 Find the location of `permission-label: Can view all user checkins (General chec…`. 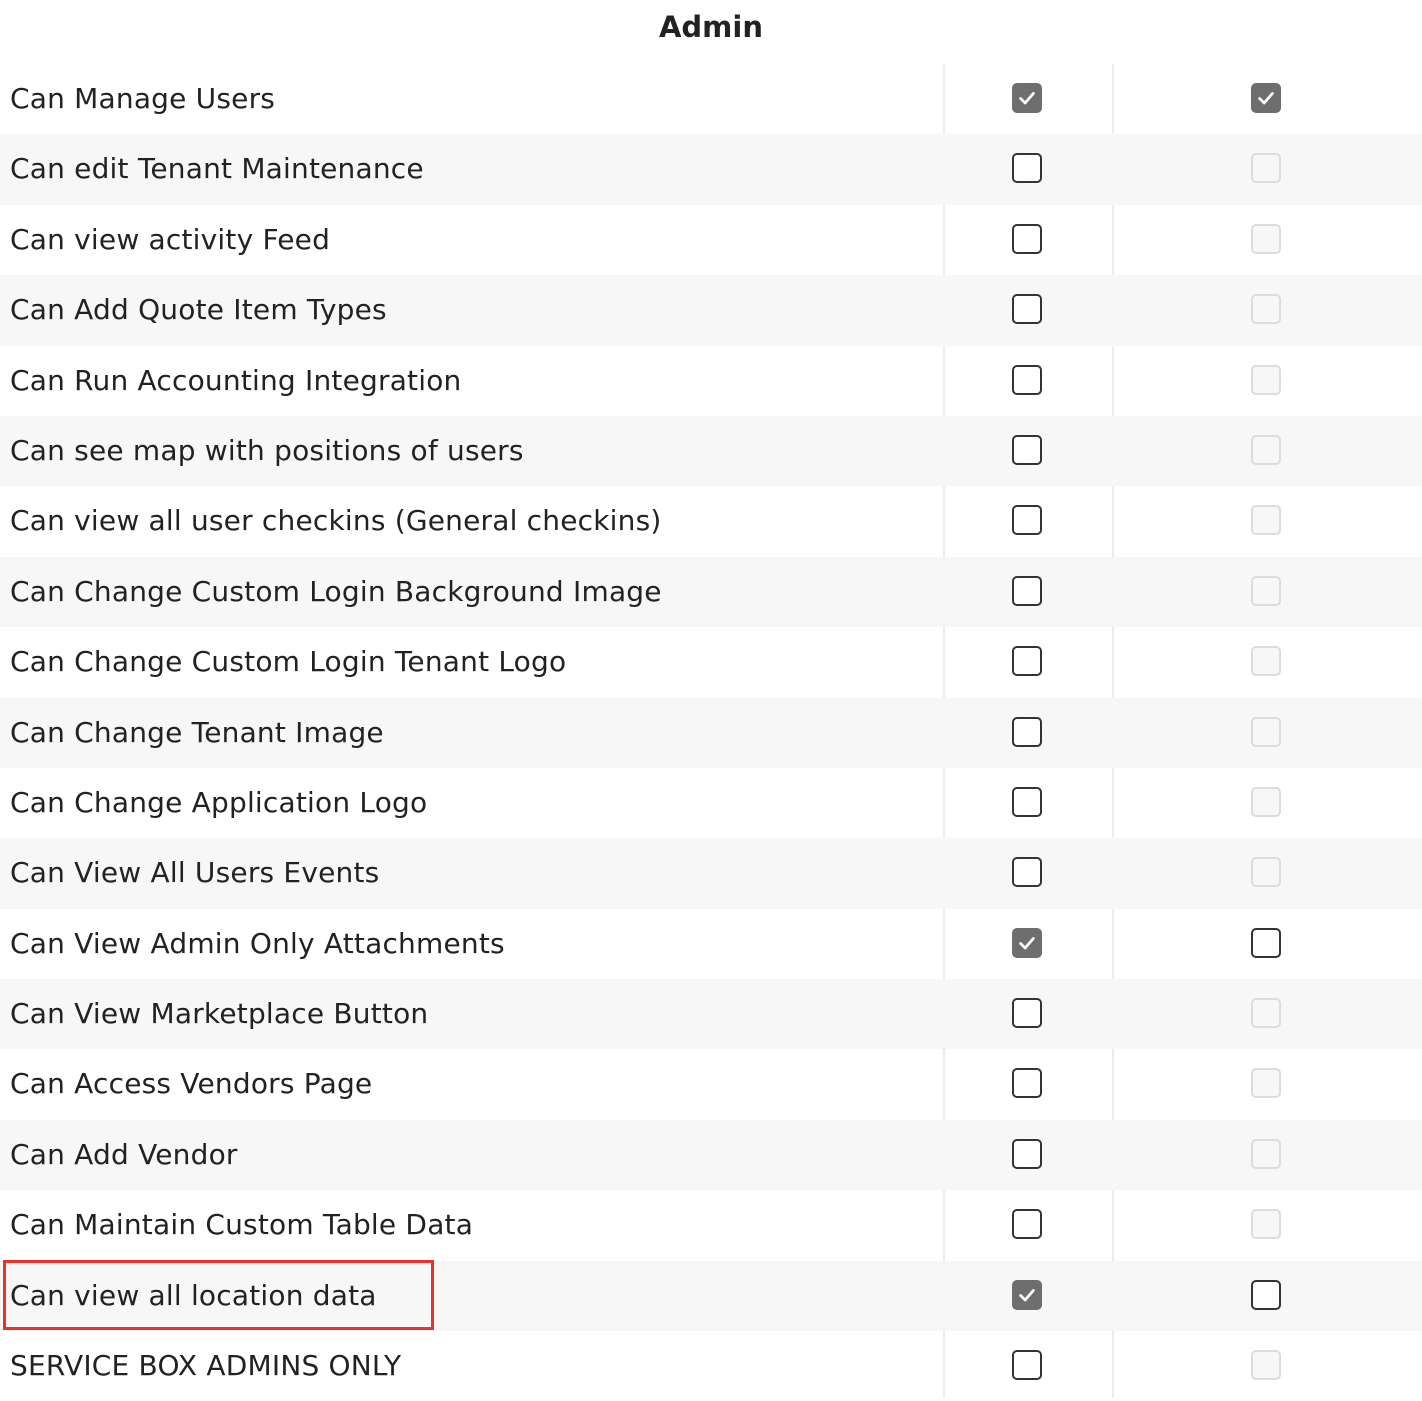

permission-label: Can view all user checkins (General chec… is located at coordinates (336, 521).